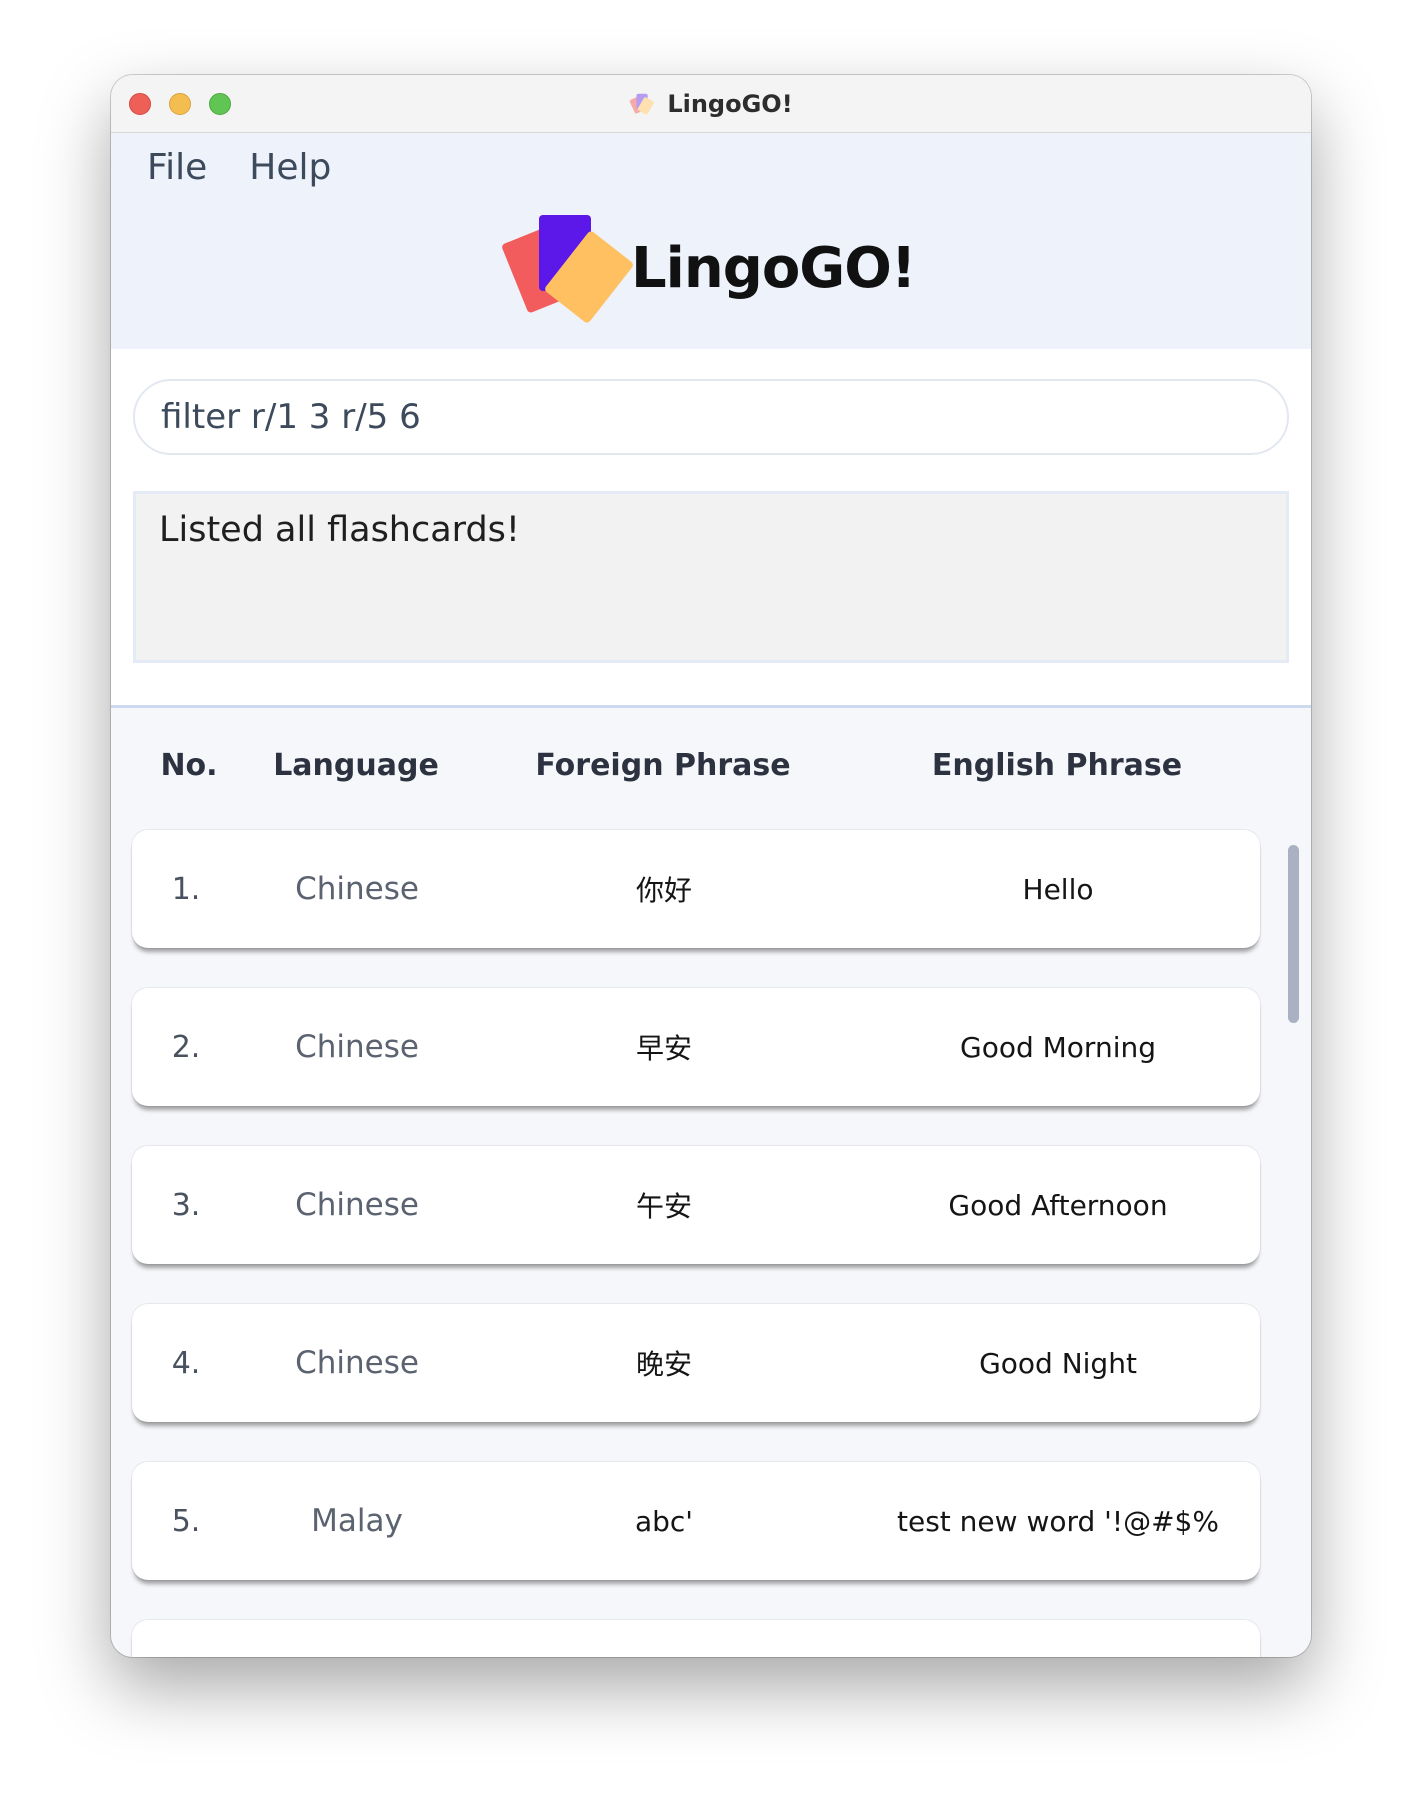  What do you see at coordinates (711, 577) in the screenshot?
I see `result-display: Listed all flashcards!` at bounding box center [711, 577].